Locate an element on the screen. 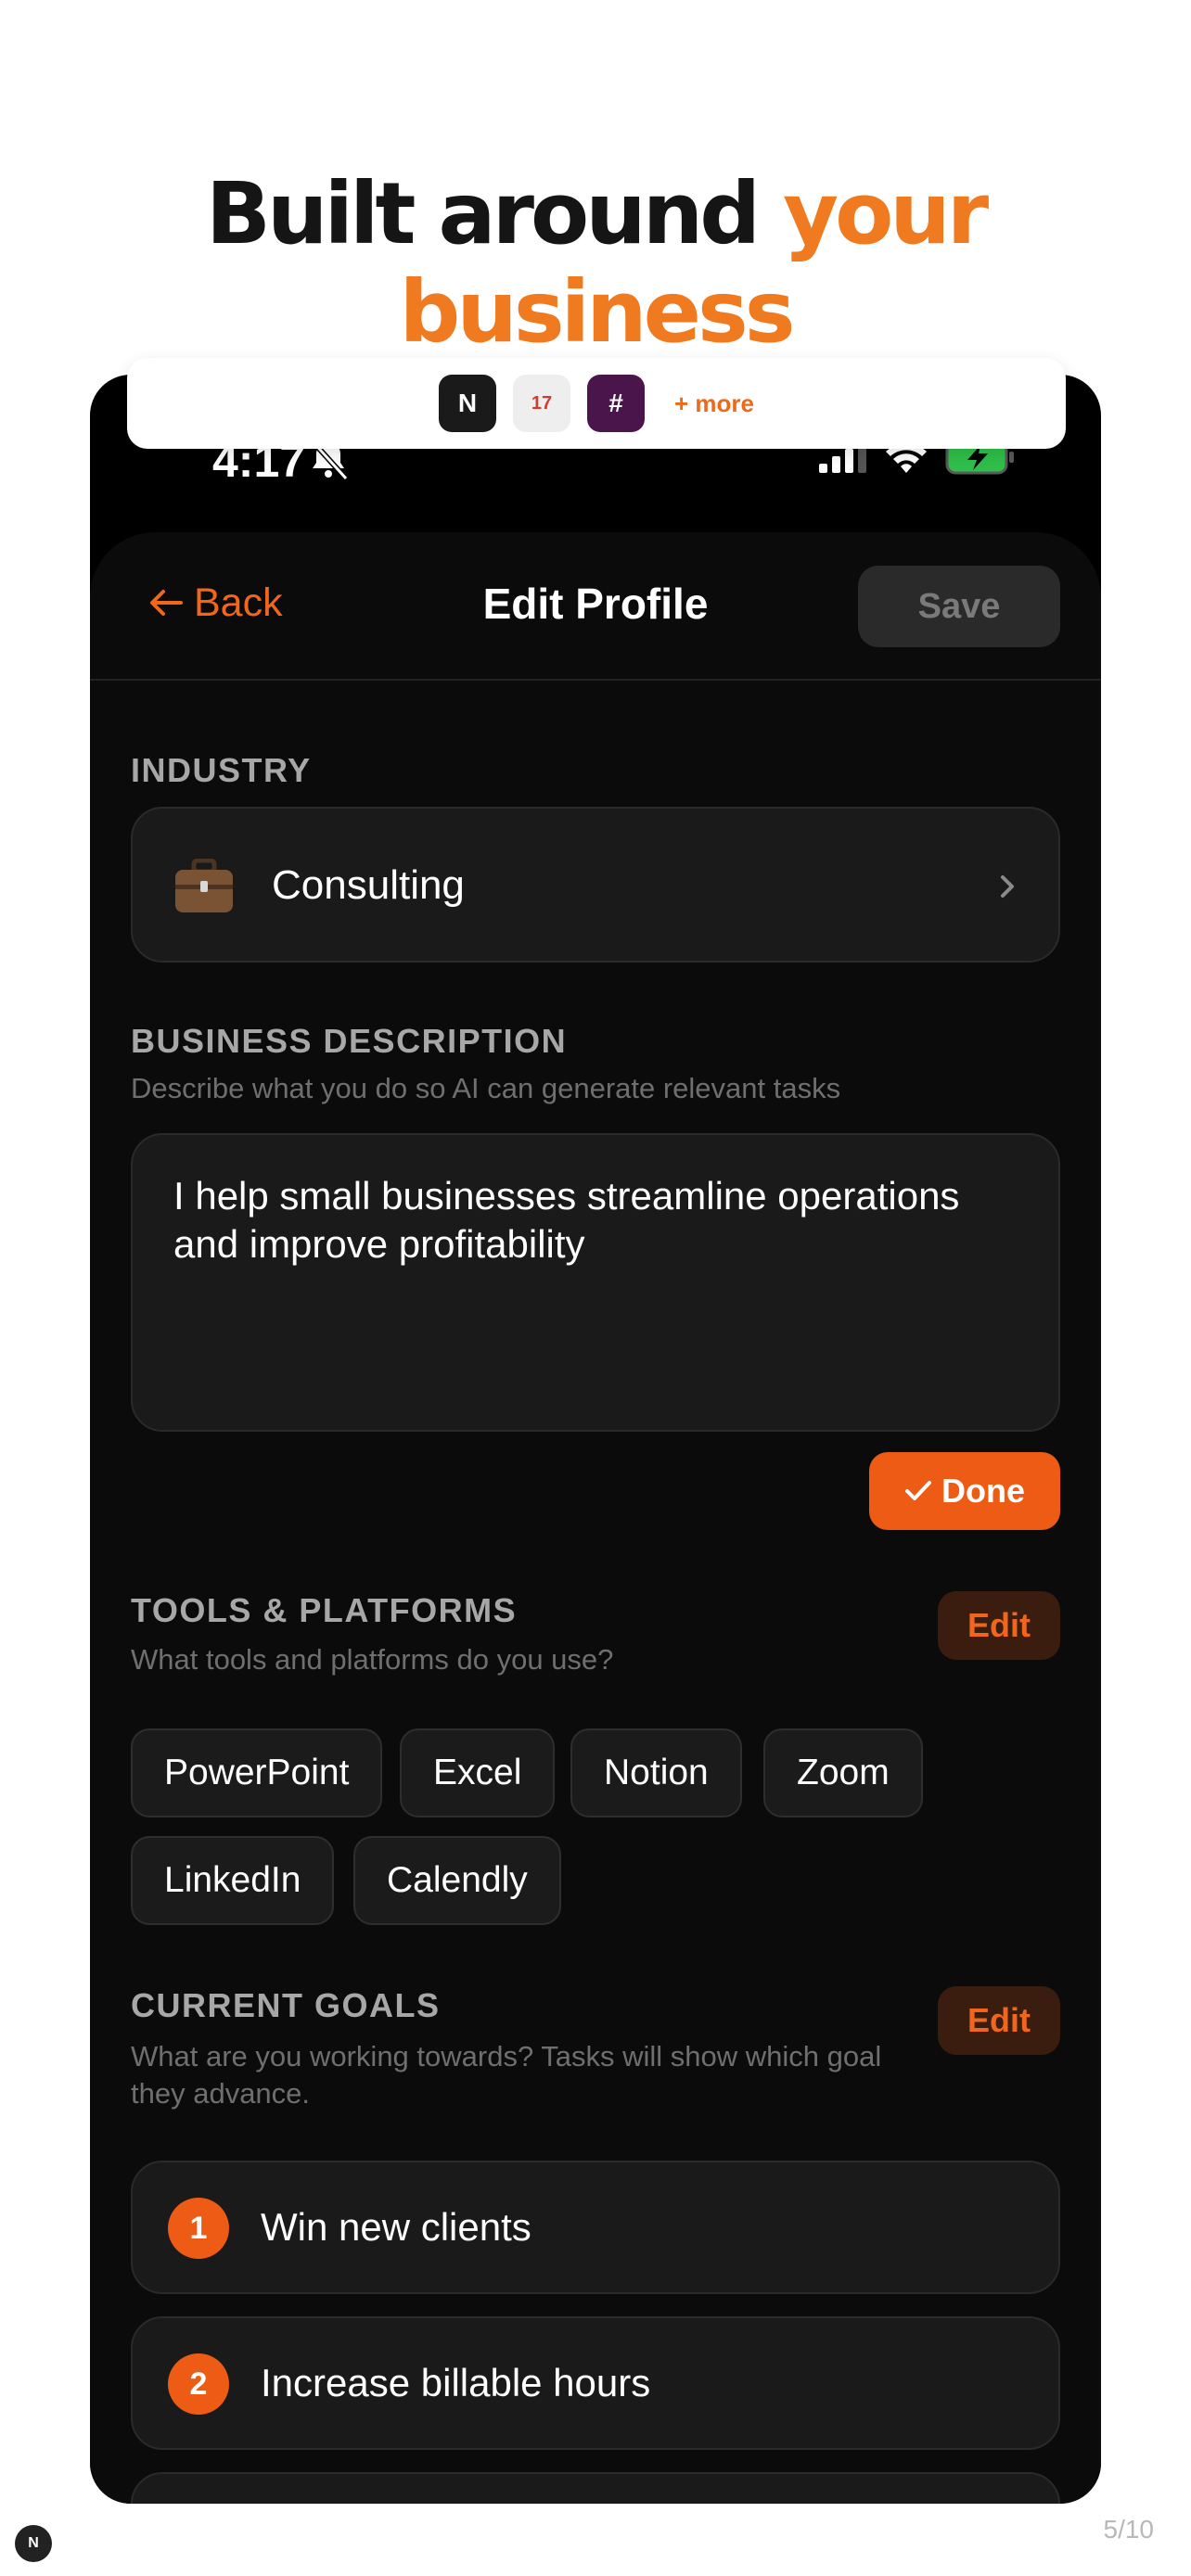 This screenshot has height=2576, width=1191. tools-section-subtitle: What tools and platforms do you use? is located at coordinates (373, 1659).